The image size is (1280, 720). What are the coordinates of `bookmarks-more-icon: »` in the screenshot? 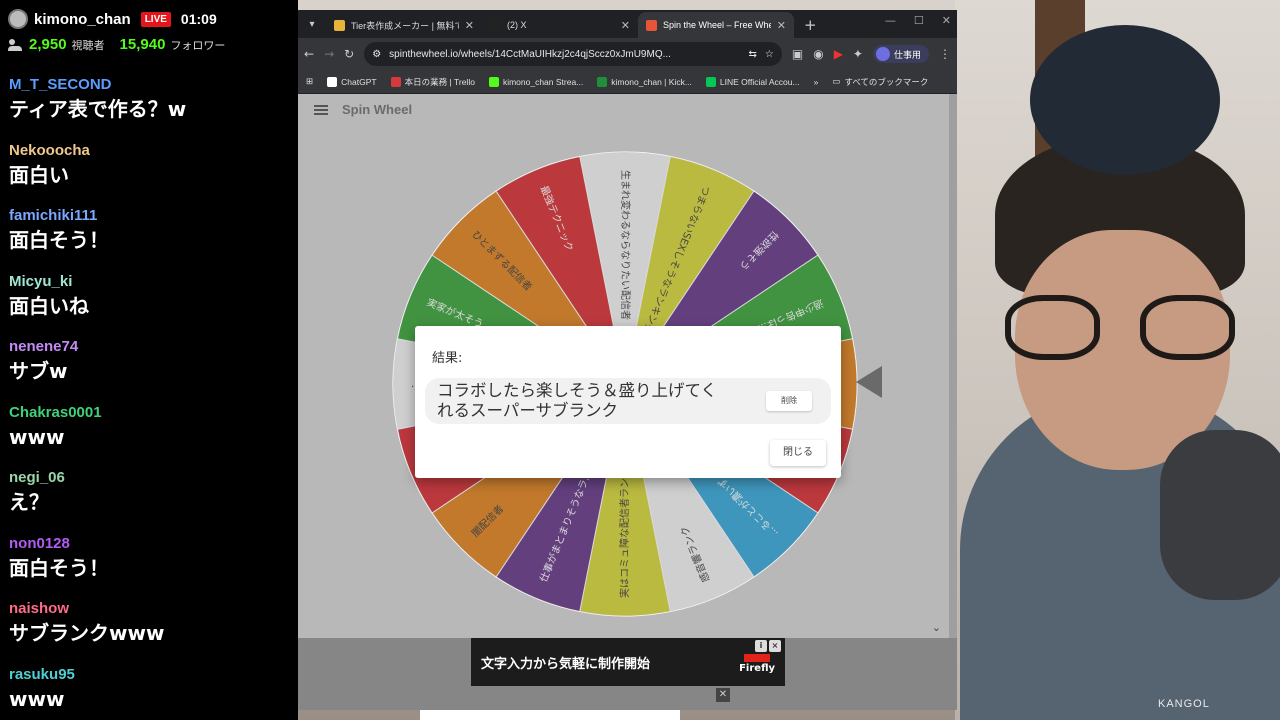 It's located at (816, 82).